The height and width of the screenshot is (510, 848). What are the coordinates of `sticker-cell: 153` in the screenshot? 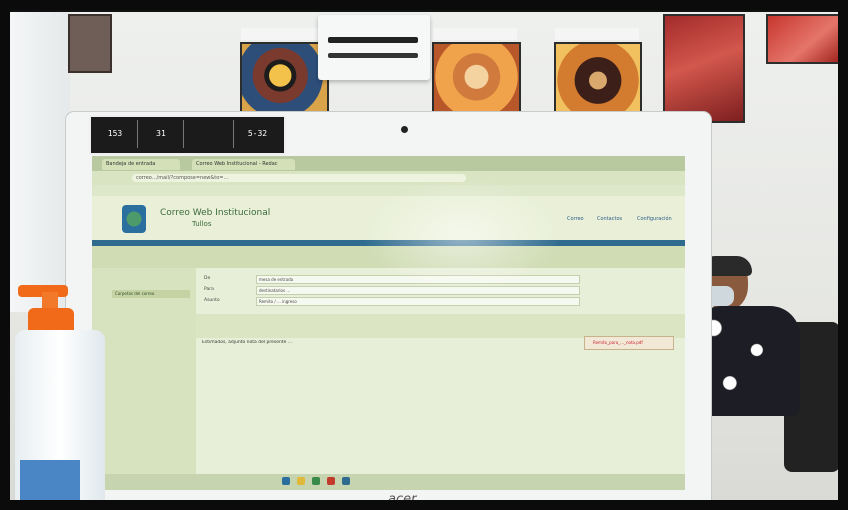 It's located at (115, 134).